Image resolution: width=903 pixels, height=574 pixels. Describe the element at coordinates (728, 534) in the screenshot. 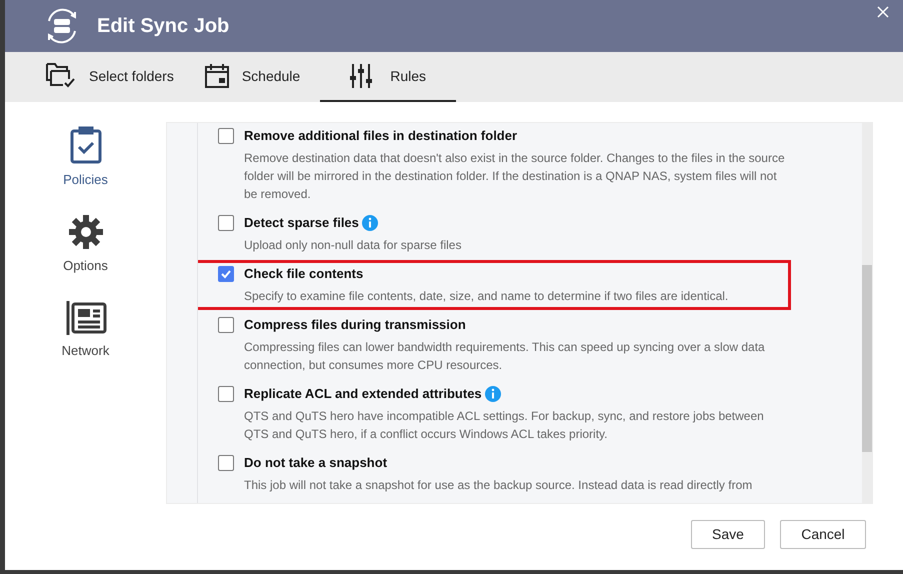

I see `dialog-button: Save` at that location.